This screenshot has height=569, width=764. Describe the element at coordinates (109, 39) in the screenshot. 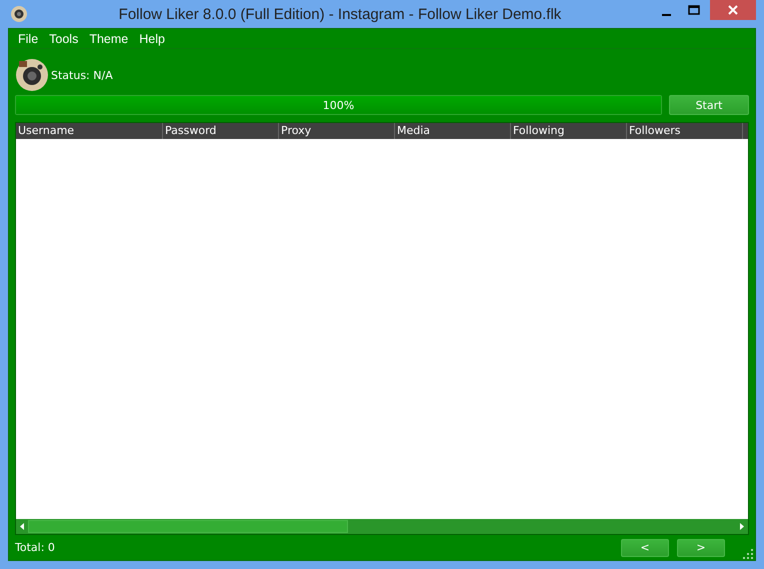

I see `menu-item: Theme` at that location.